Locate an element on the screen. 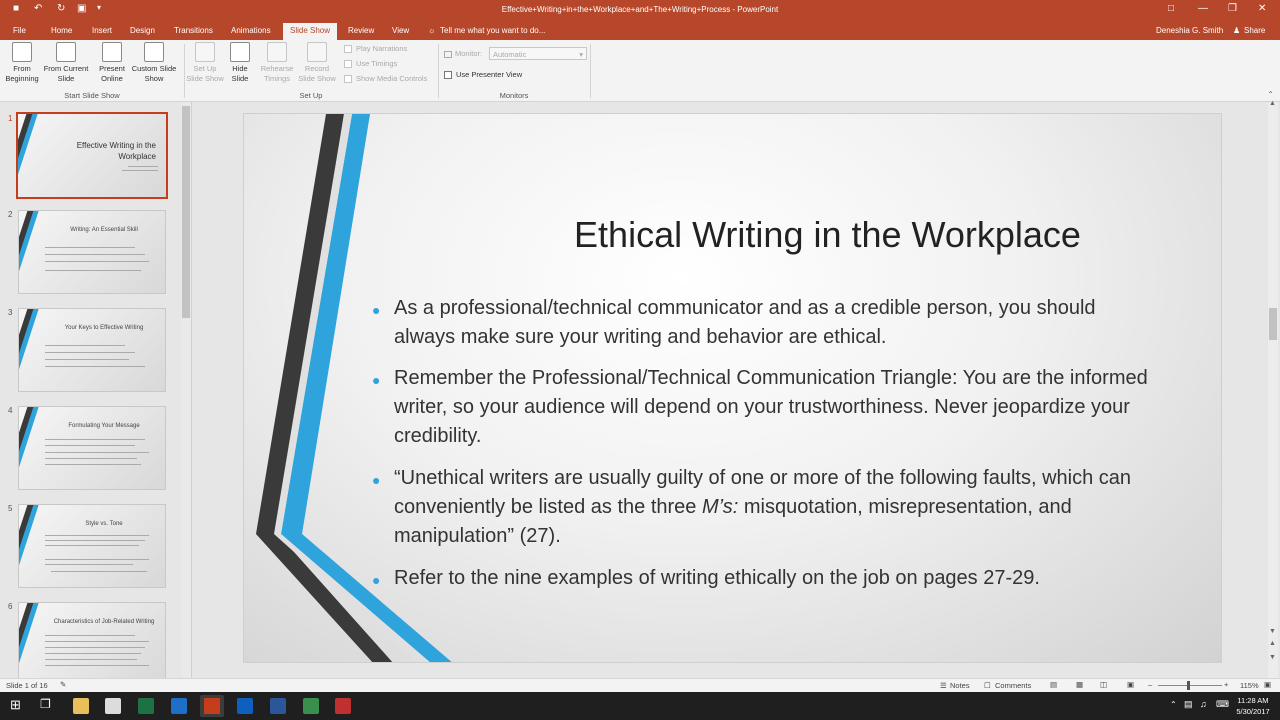  app-icon is located at coordinates (311, 706).